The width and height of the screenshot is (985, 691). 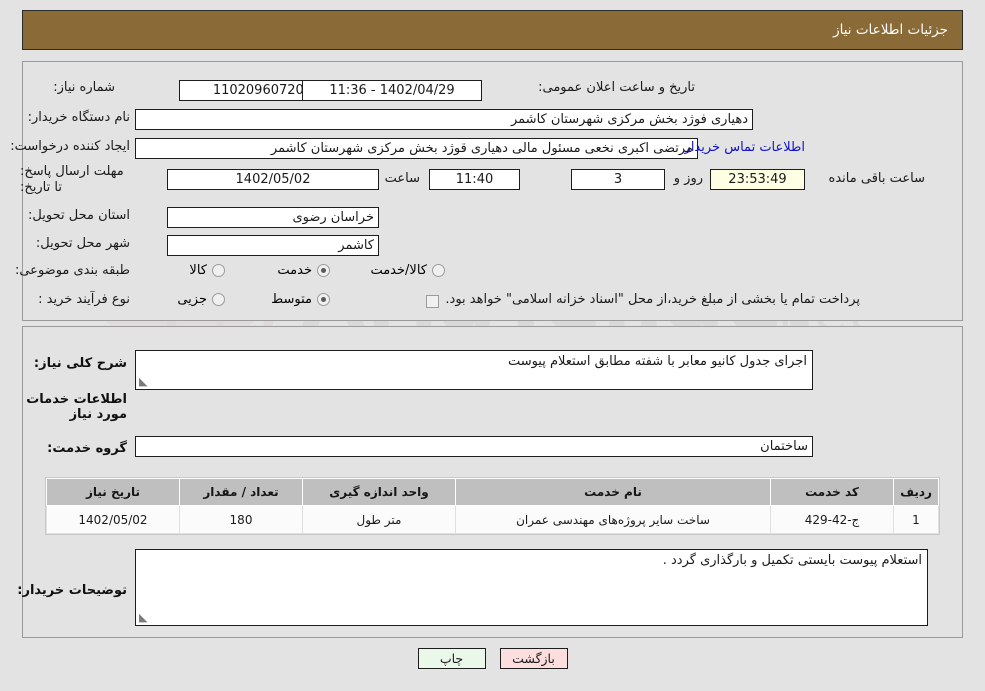 What do you see at coordinates (916, 519) in the screenshot?
I see `cell-radif: 1` at bounding box center [916, 519].